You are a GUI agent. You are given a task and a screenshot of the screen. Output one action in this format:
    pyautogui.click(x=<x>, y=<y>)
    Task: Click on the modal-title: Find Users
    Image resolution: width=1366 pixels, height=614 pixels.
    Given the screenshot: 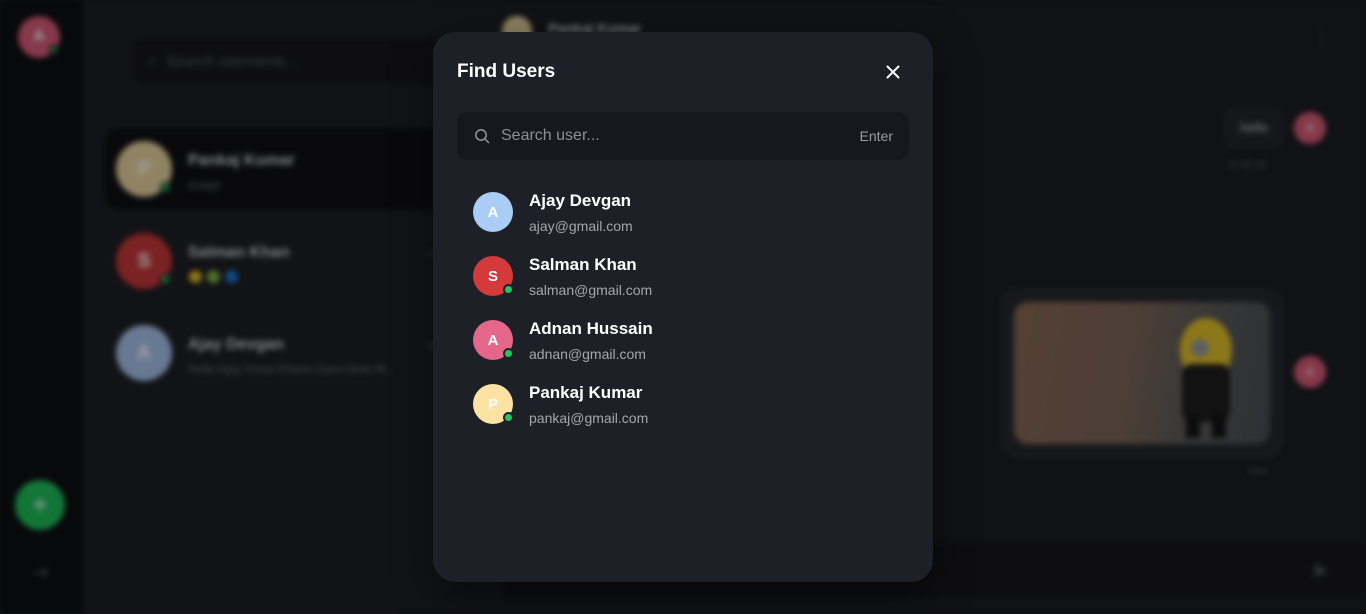 What is the action you would take?
    pyautogui.click(x=506, y=71)
    